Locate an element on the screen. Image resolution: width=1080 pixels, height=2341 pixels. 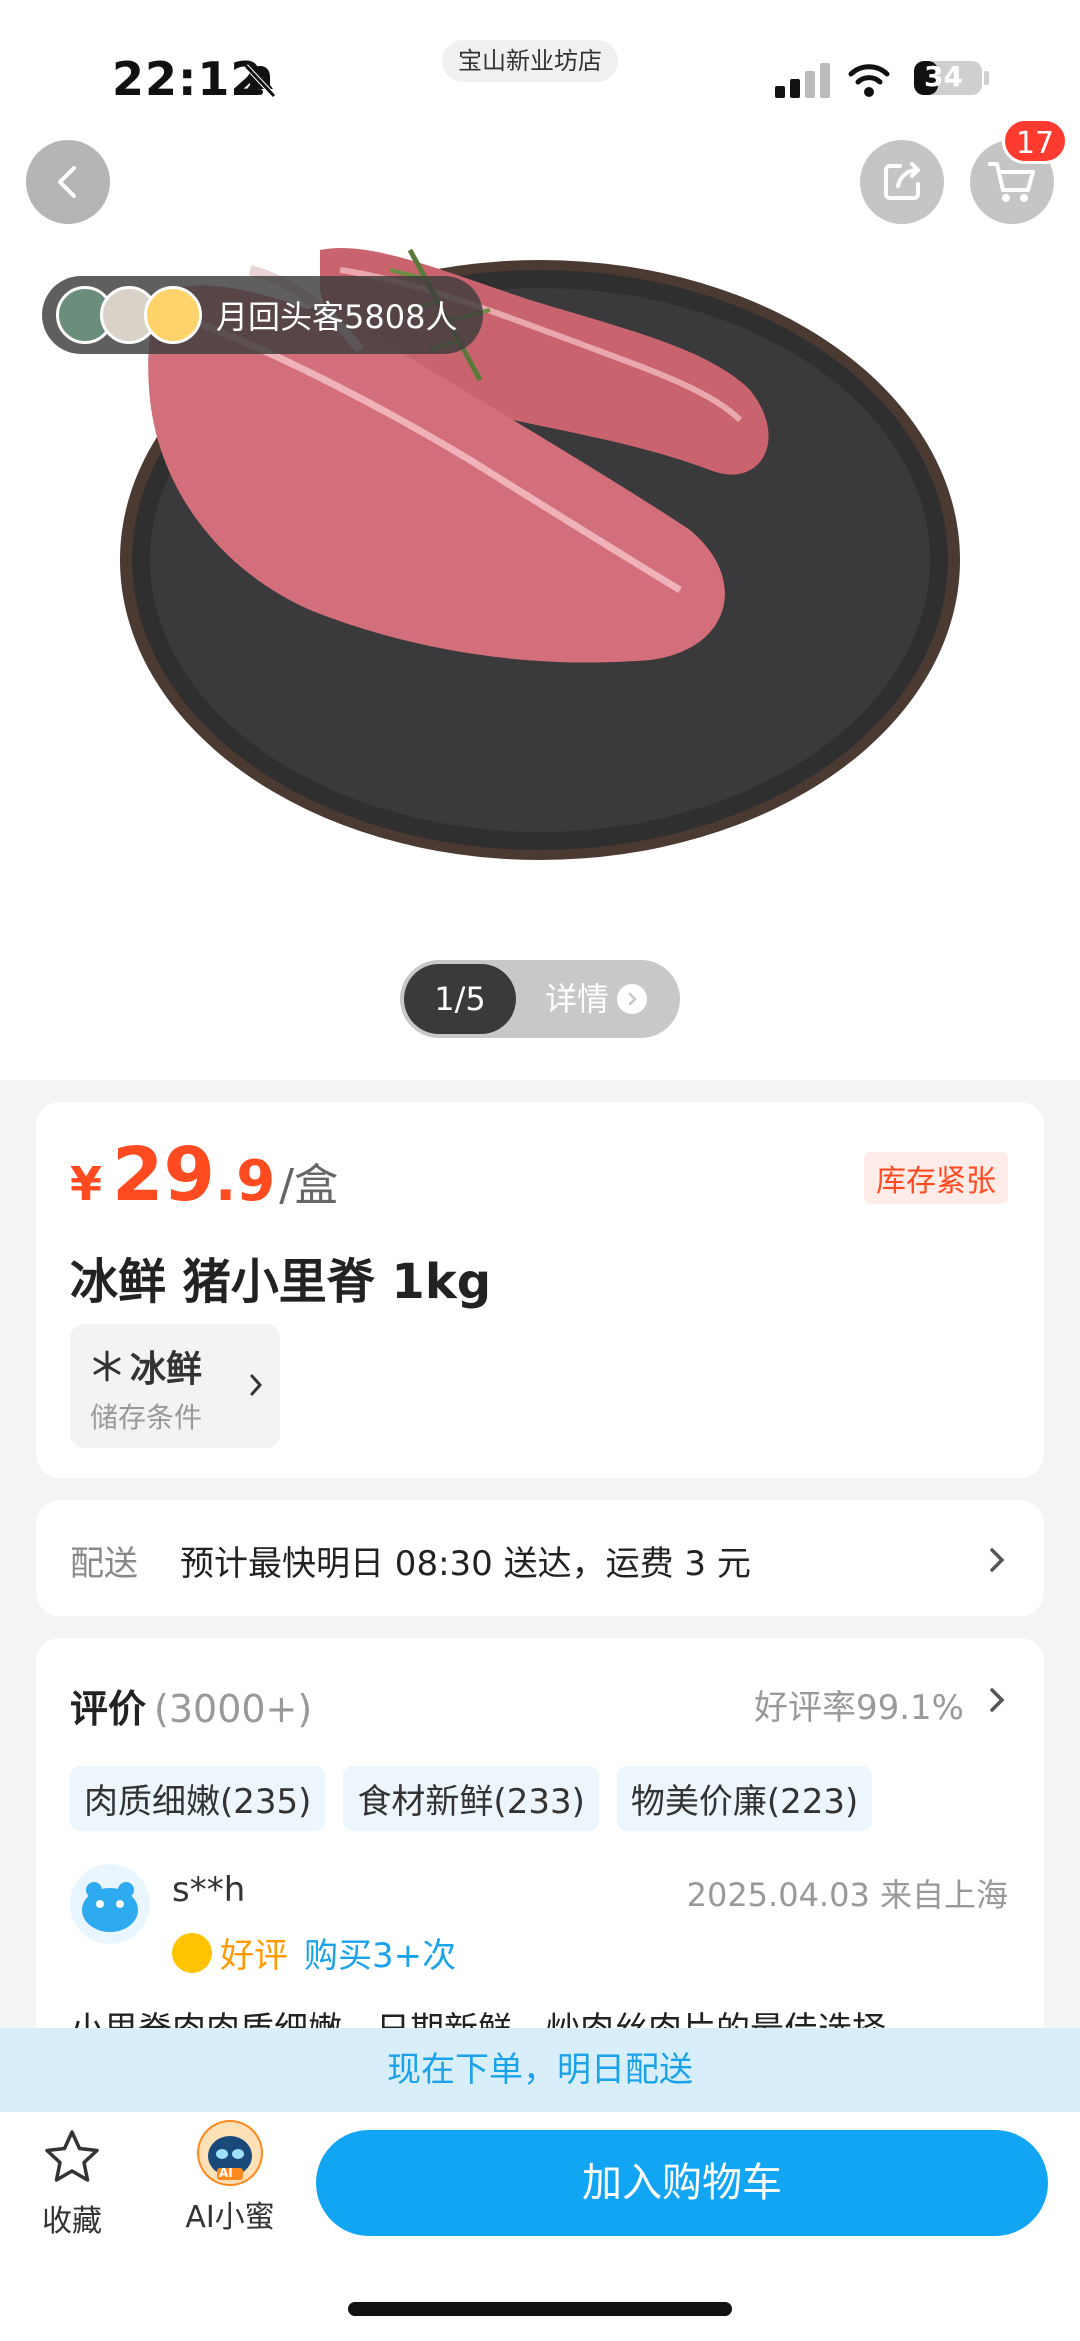
chevron-left-icon is located at coordinates (67, 182).